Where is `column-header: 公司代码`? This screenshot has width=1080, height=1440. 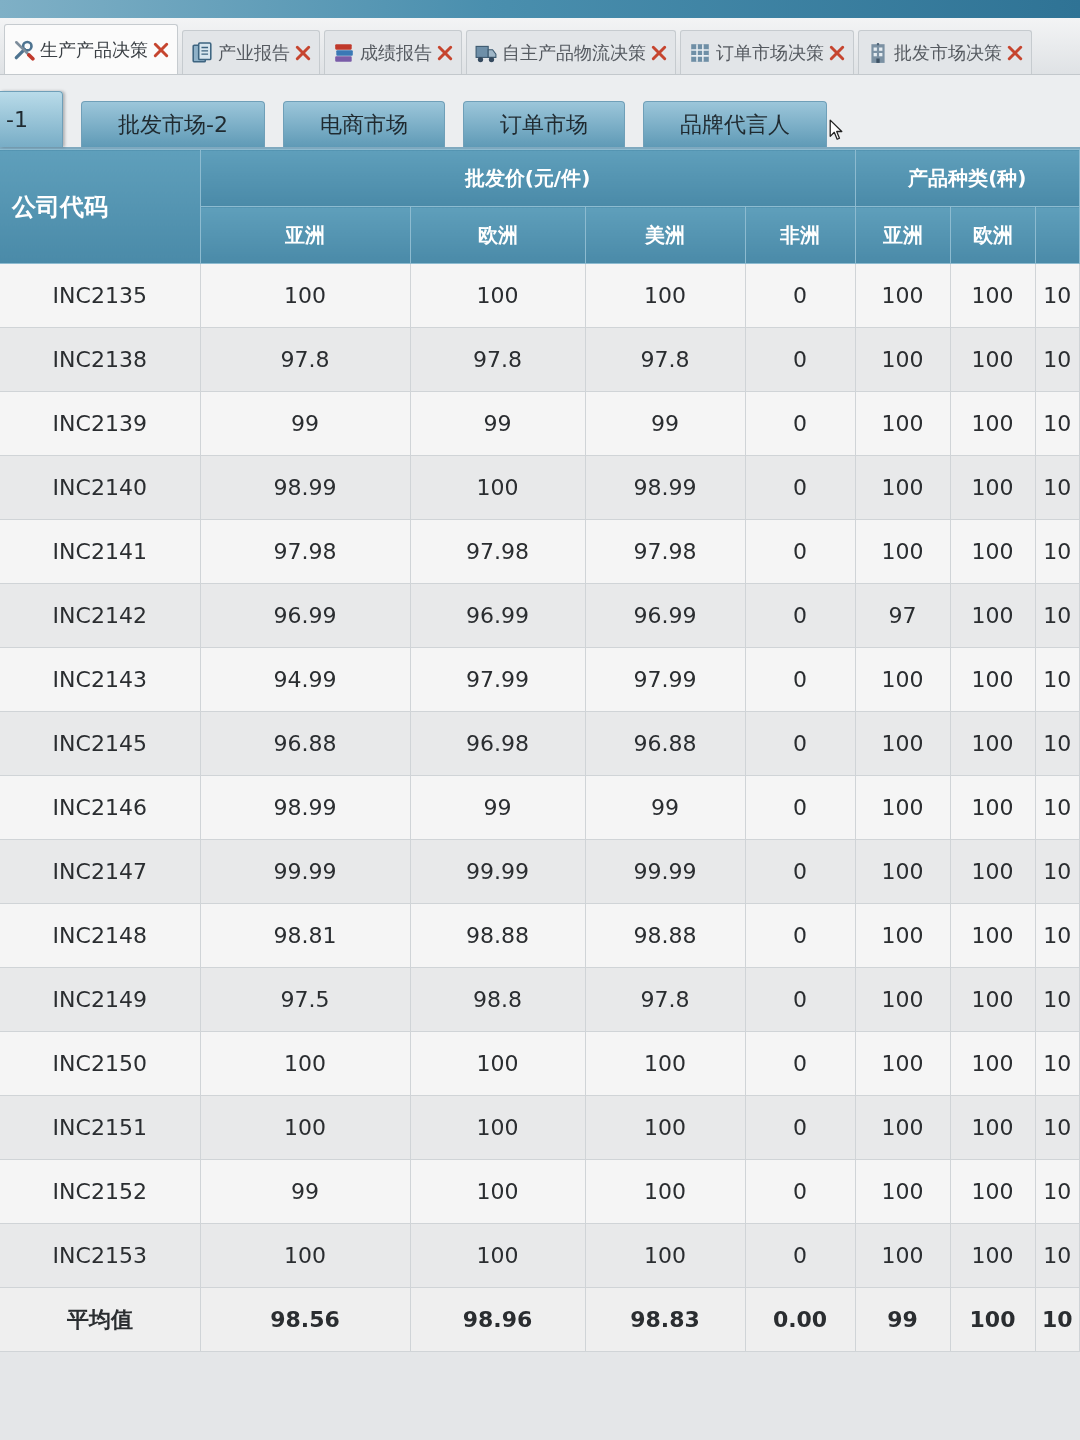
column-header: 公司代码 is located at coordinates (100, 206).